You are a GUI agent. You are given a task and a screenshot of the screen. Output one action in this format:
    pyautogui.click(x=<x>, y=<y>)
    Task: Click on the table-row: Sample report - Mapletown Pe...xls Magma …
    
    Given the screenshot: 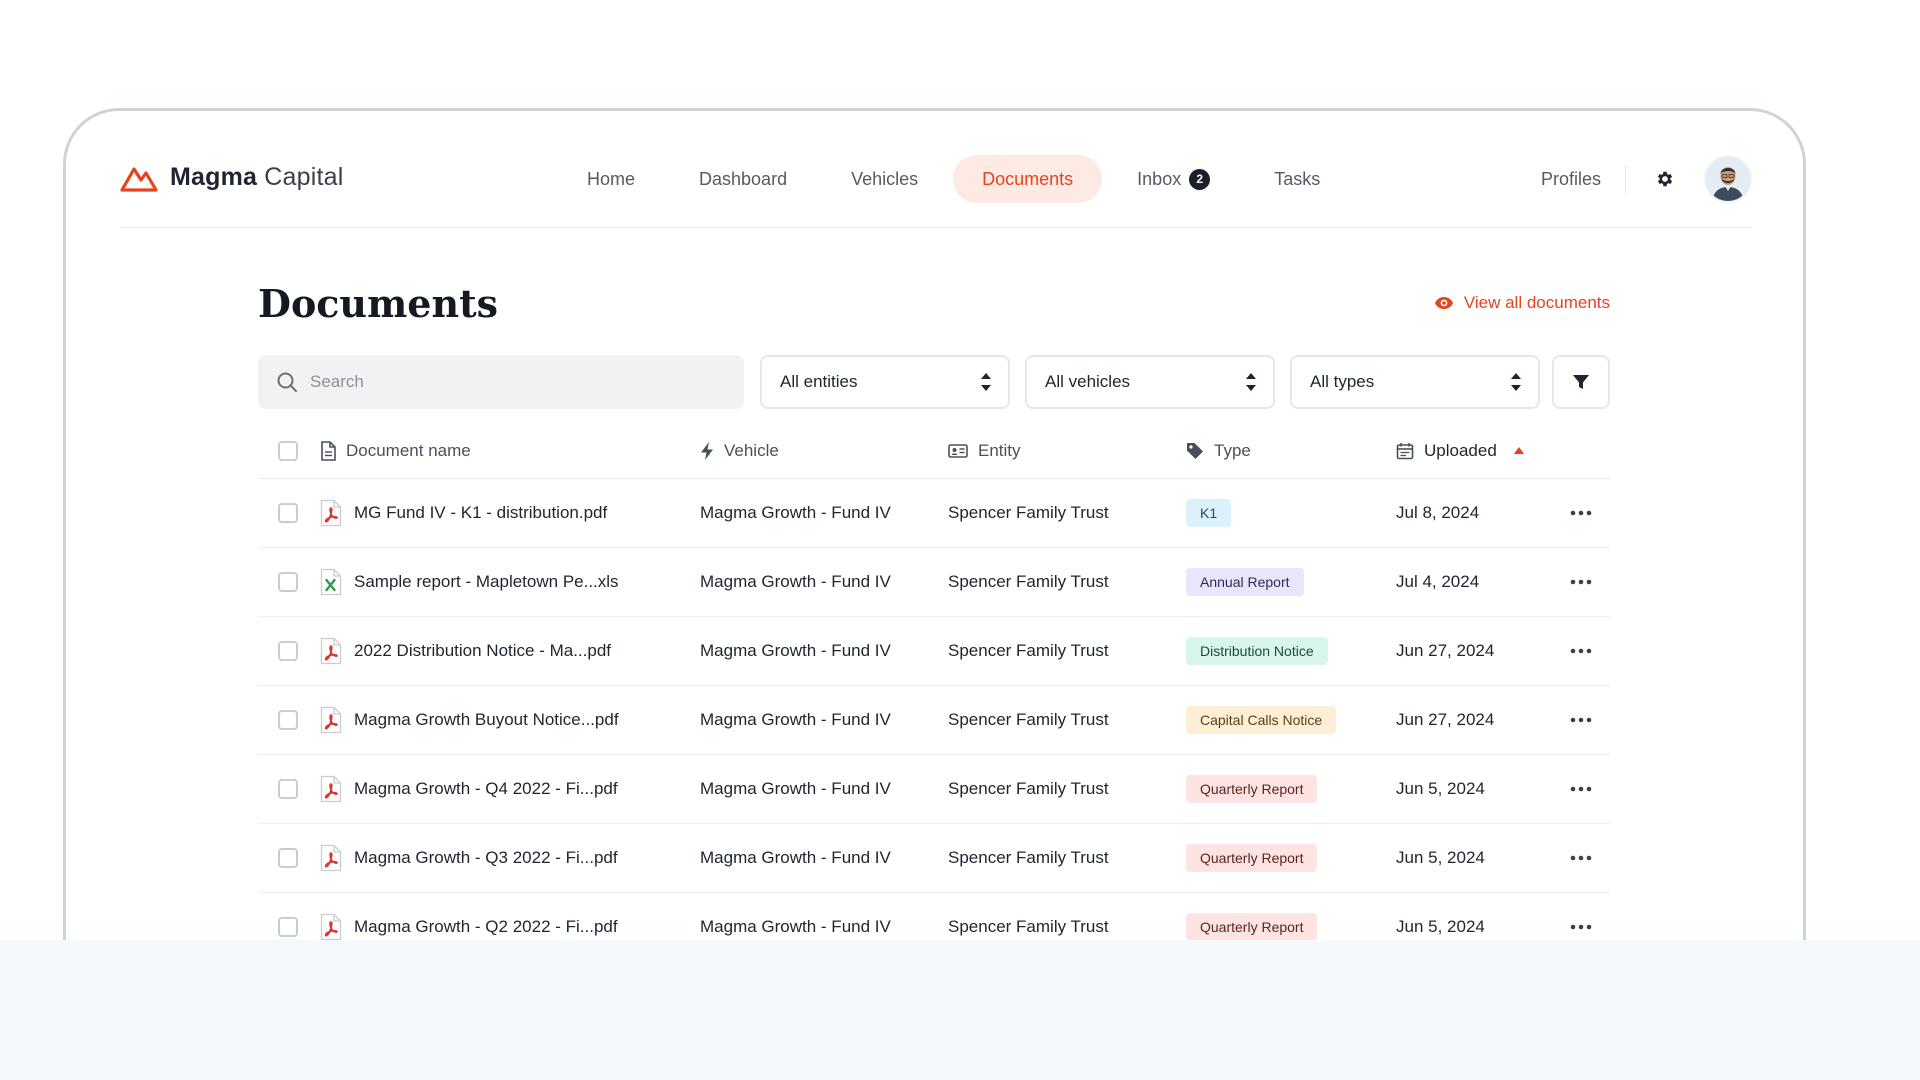 What is the action you would take?
    pyautogui.click(x=934, y=582)
    